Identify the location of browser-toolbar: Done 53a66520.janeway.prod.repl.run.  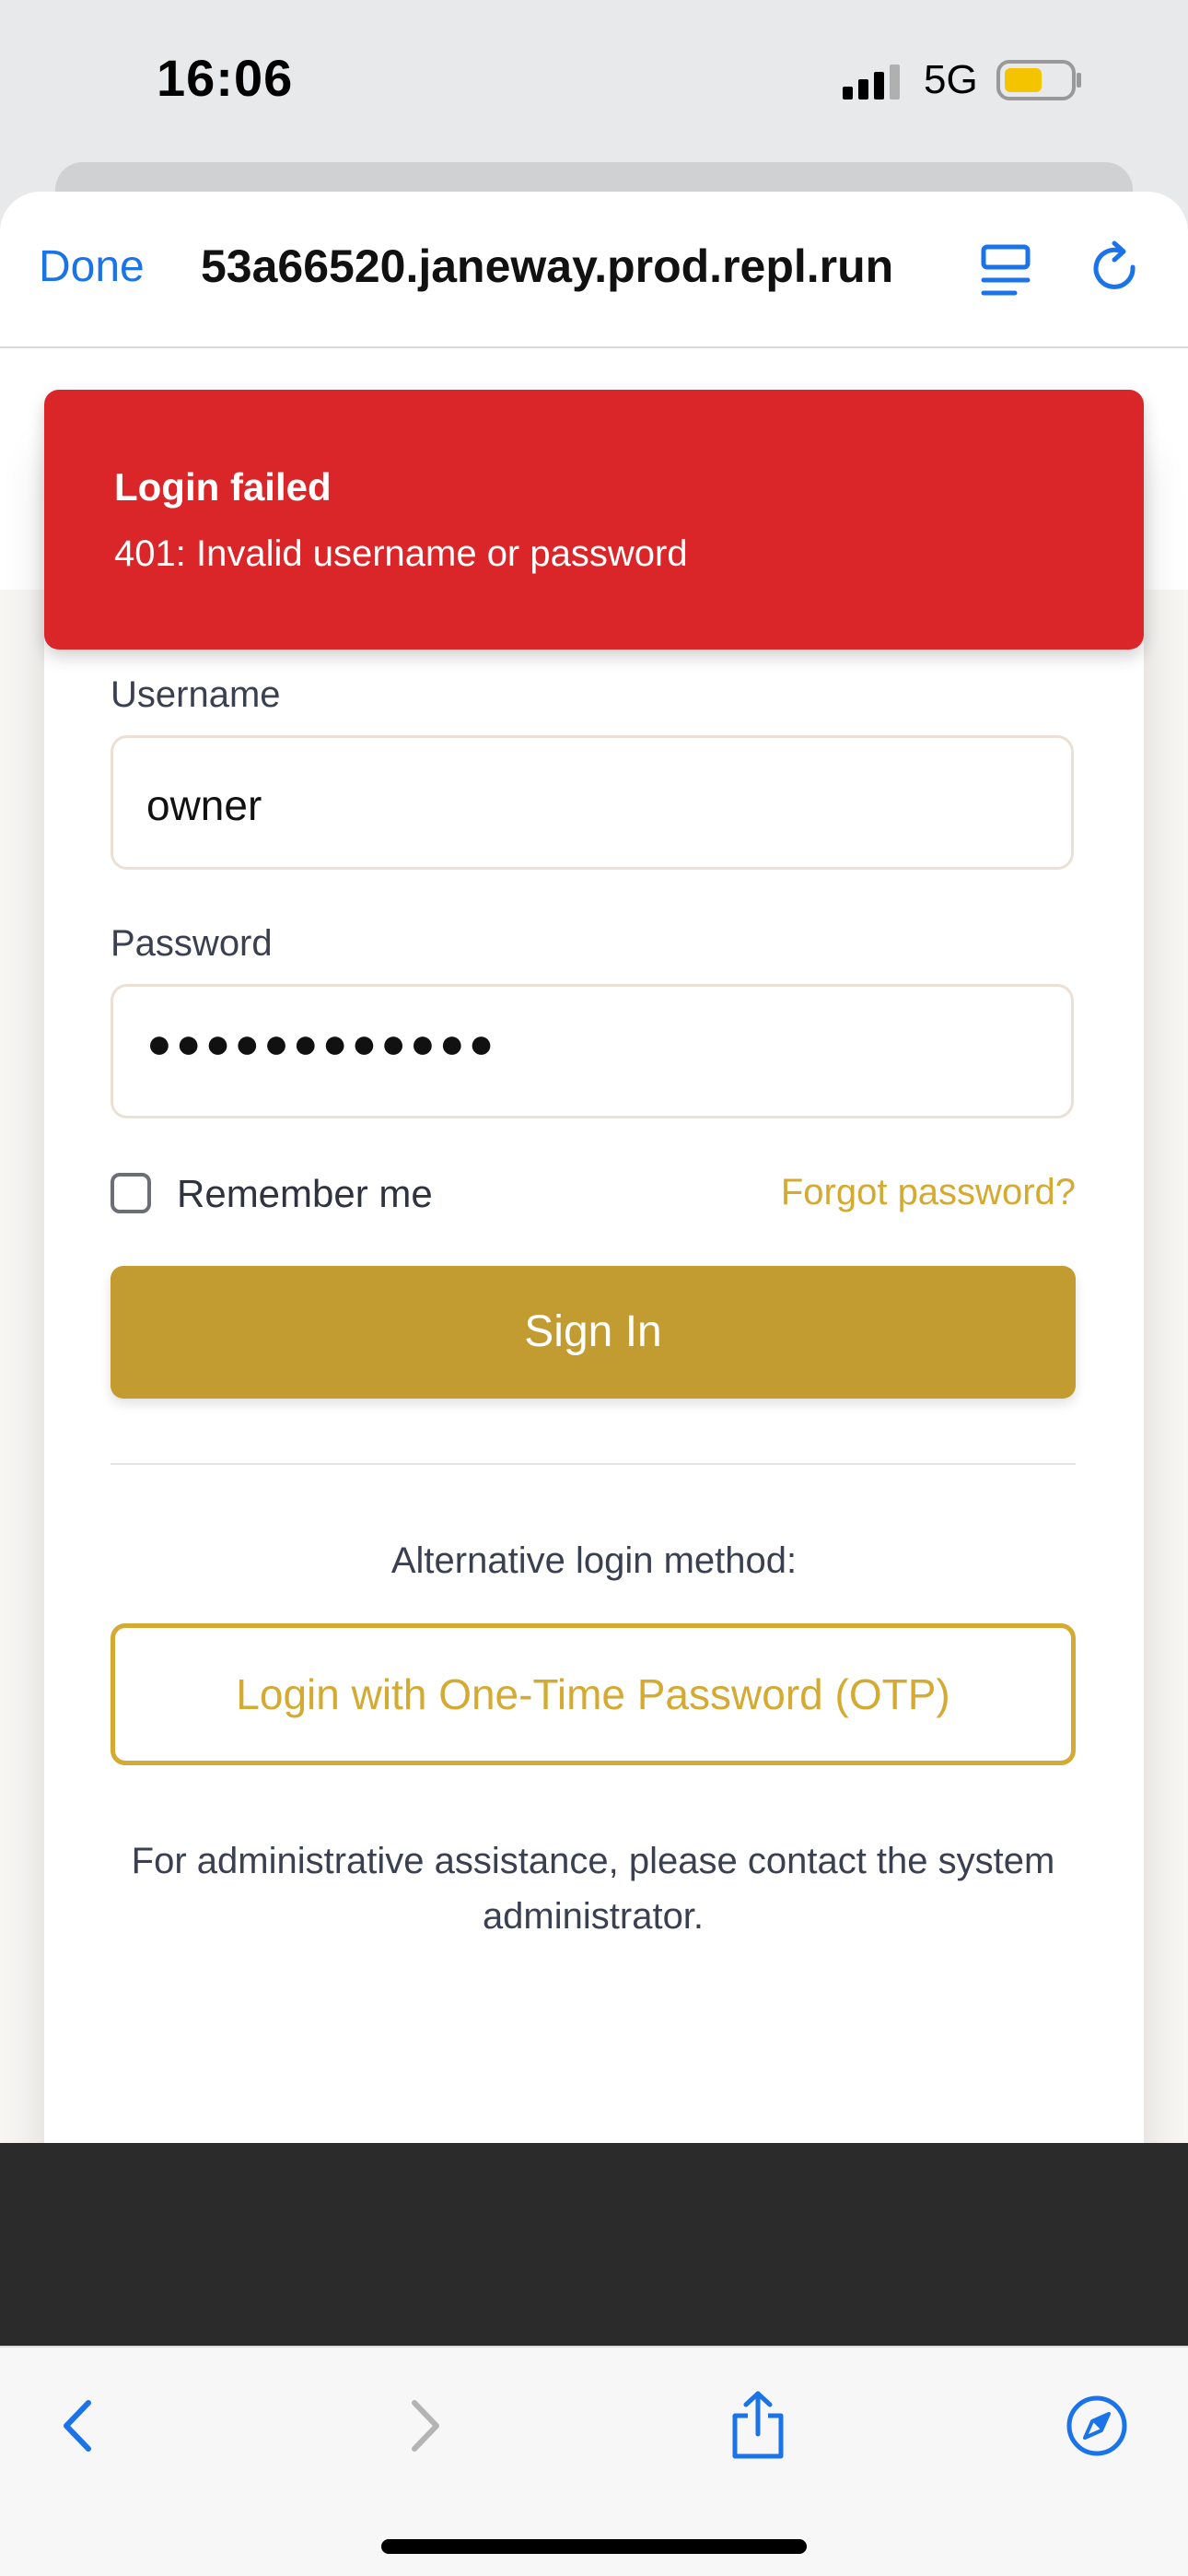
(594, 270).